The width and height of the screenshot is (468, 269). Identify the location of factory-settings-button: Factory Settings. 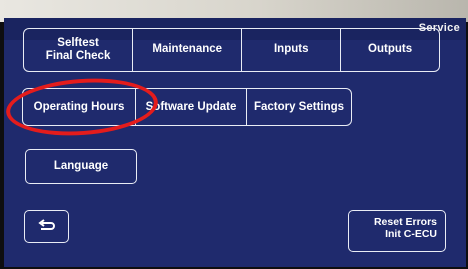
(299, 107).